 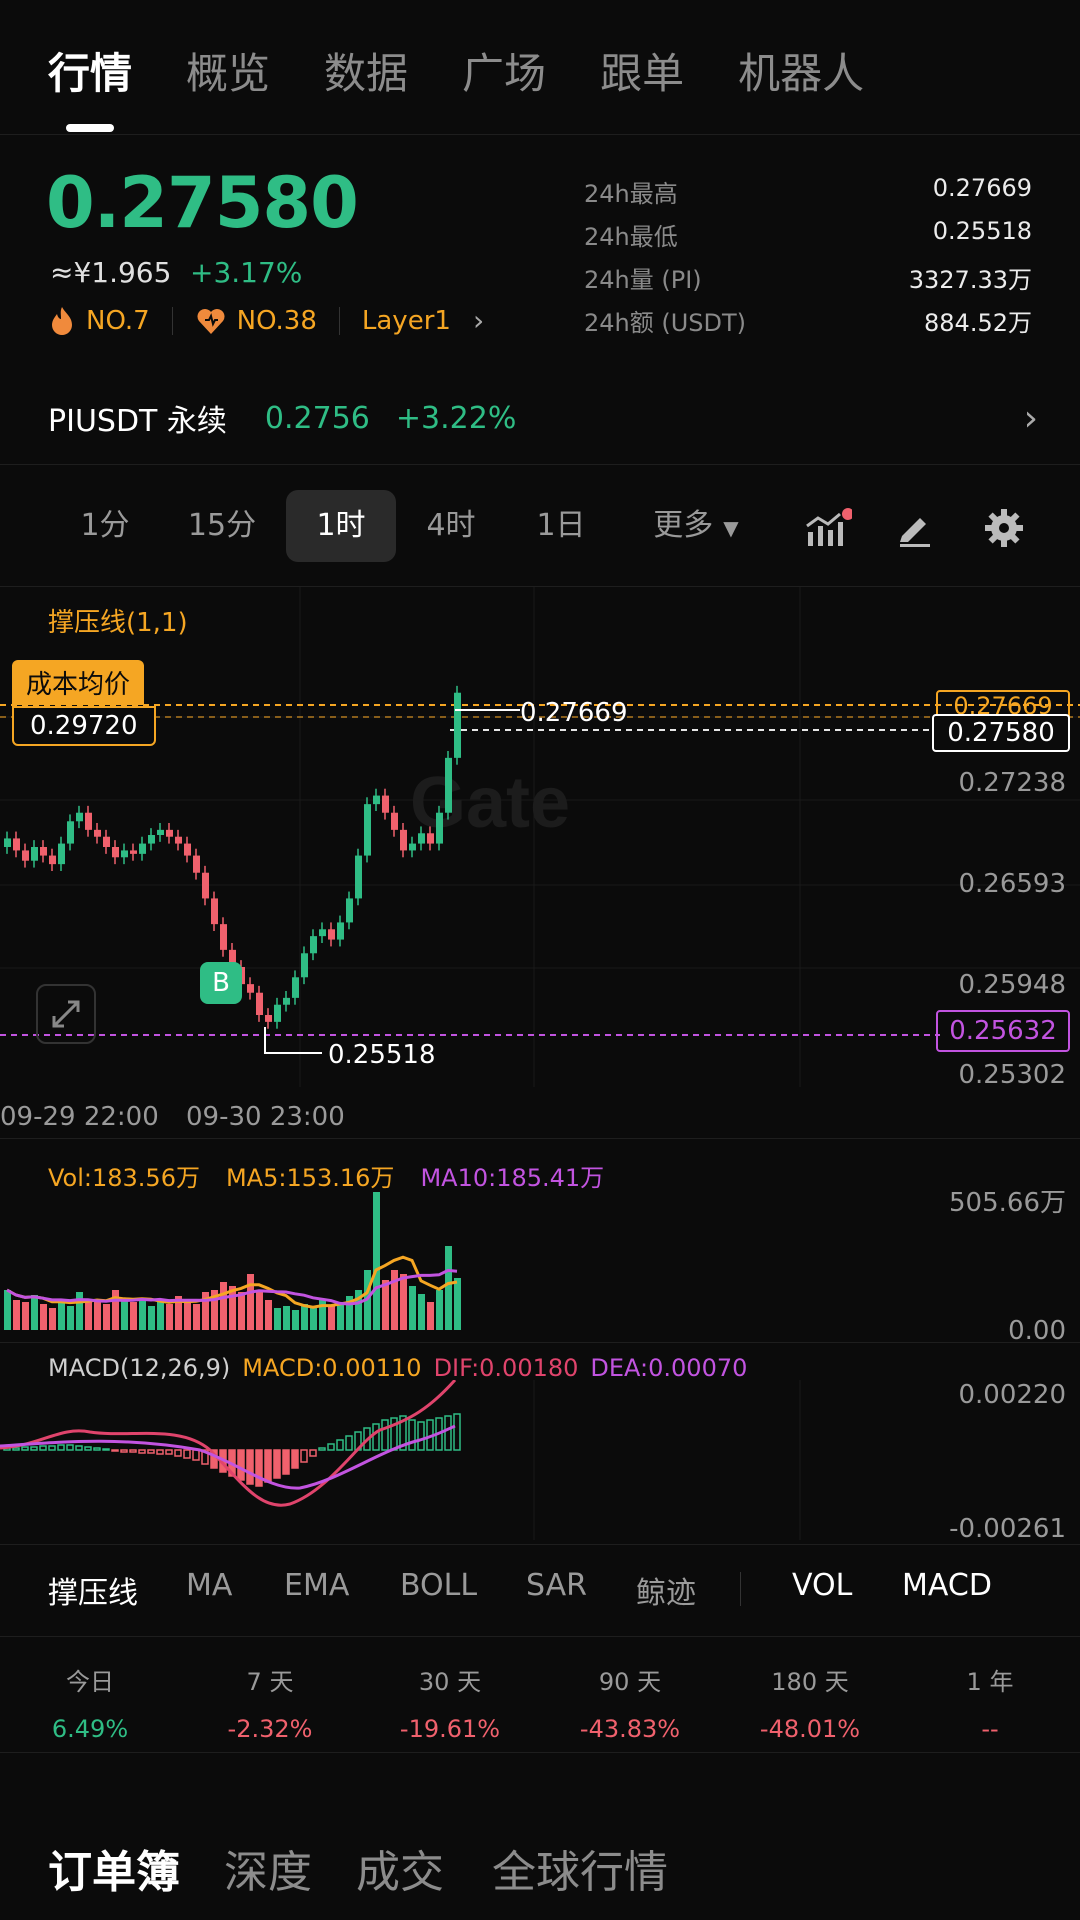 I want to click on tab-trades: 成交, so click(x=400, y=1868).